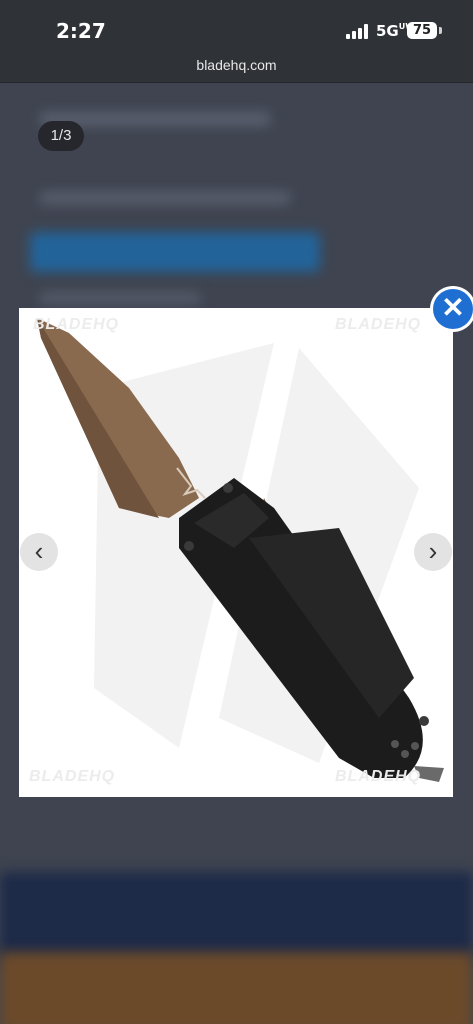  I want to click on battery-icon: 75, so click(422, 30).